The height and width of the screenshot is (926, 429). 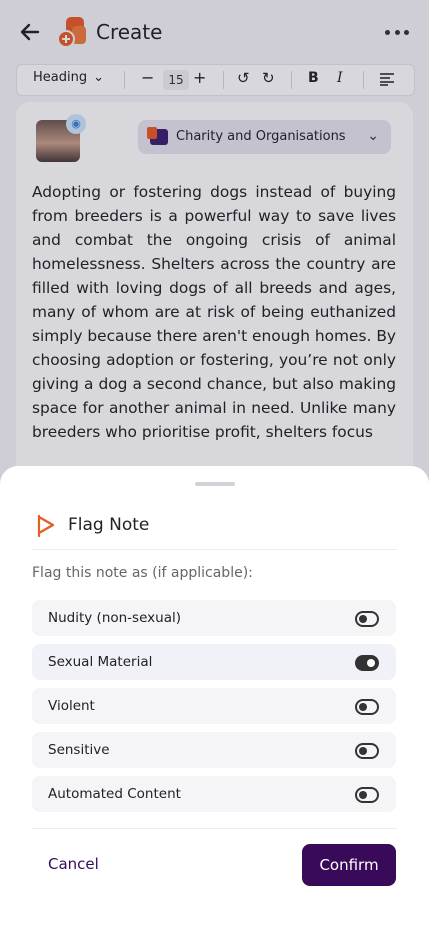 What do you see at coordinates (214, 706) in the screenshot?
I see `flag-option-violent: Violent` at bounding box center [214, 706].